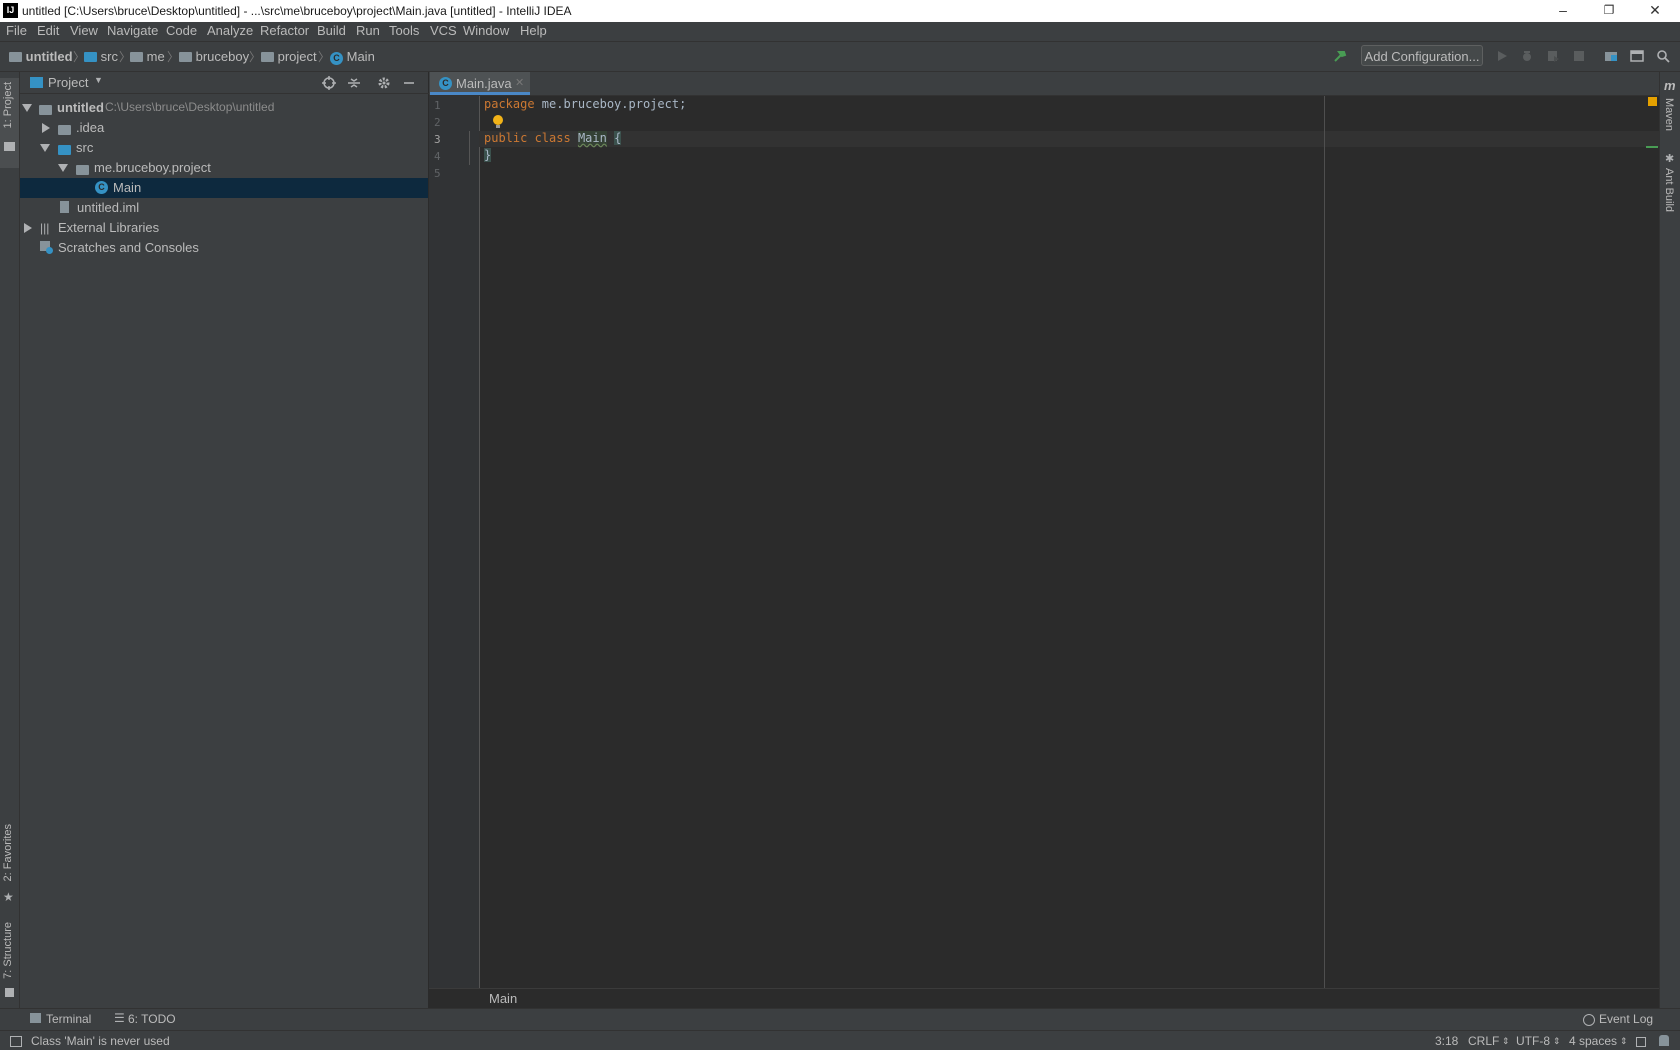 Image resolution: width=1680 pixels, height=1050 pixels. I want to click on run-with-coverage-icon, so click(1553, 56).